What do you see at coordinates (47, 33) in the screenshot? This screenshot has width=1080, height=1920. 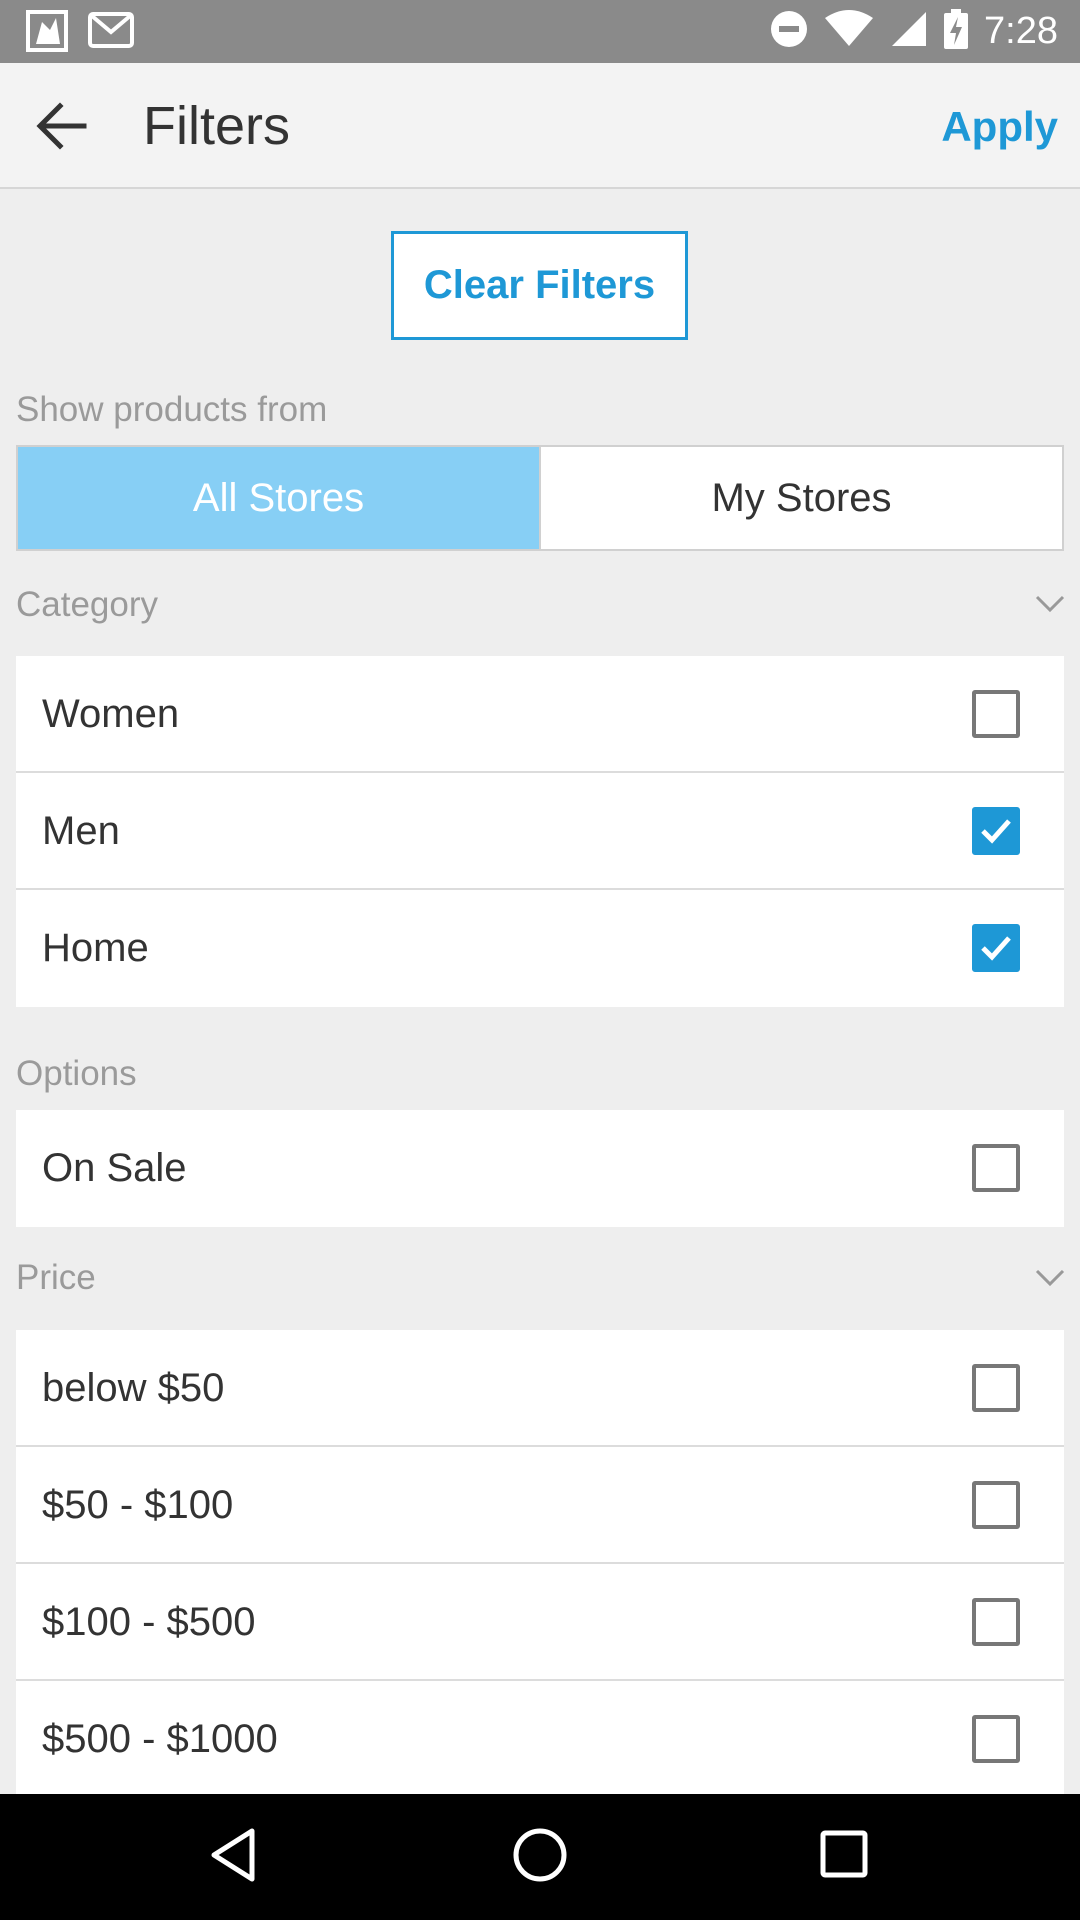 I see `photo-notification-icon` at bounding box center [47, 33].